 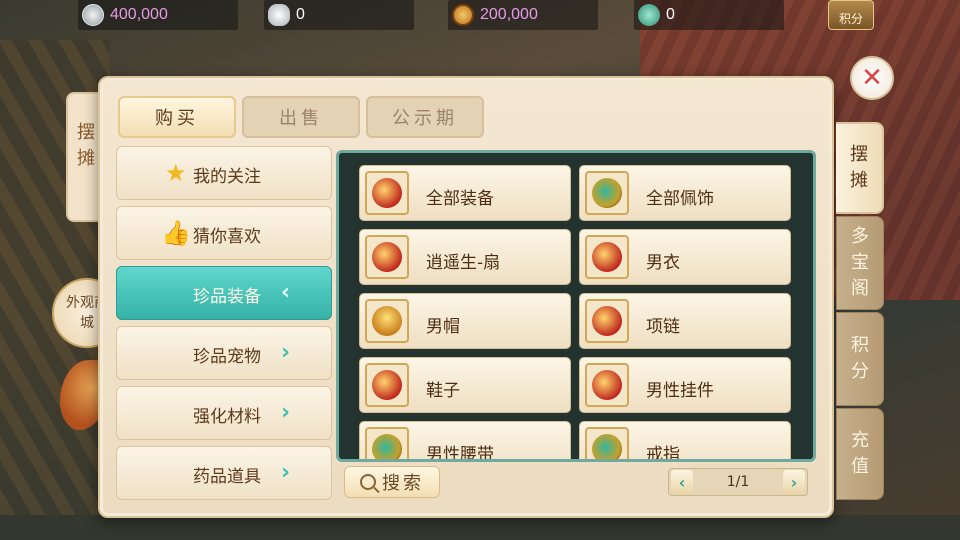 I want to click on item-all-equipment: 全部装备, so click(x=465, y=193).